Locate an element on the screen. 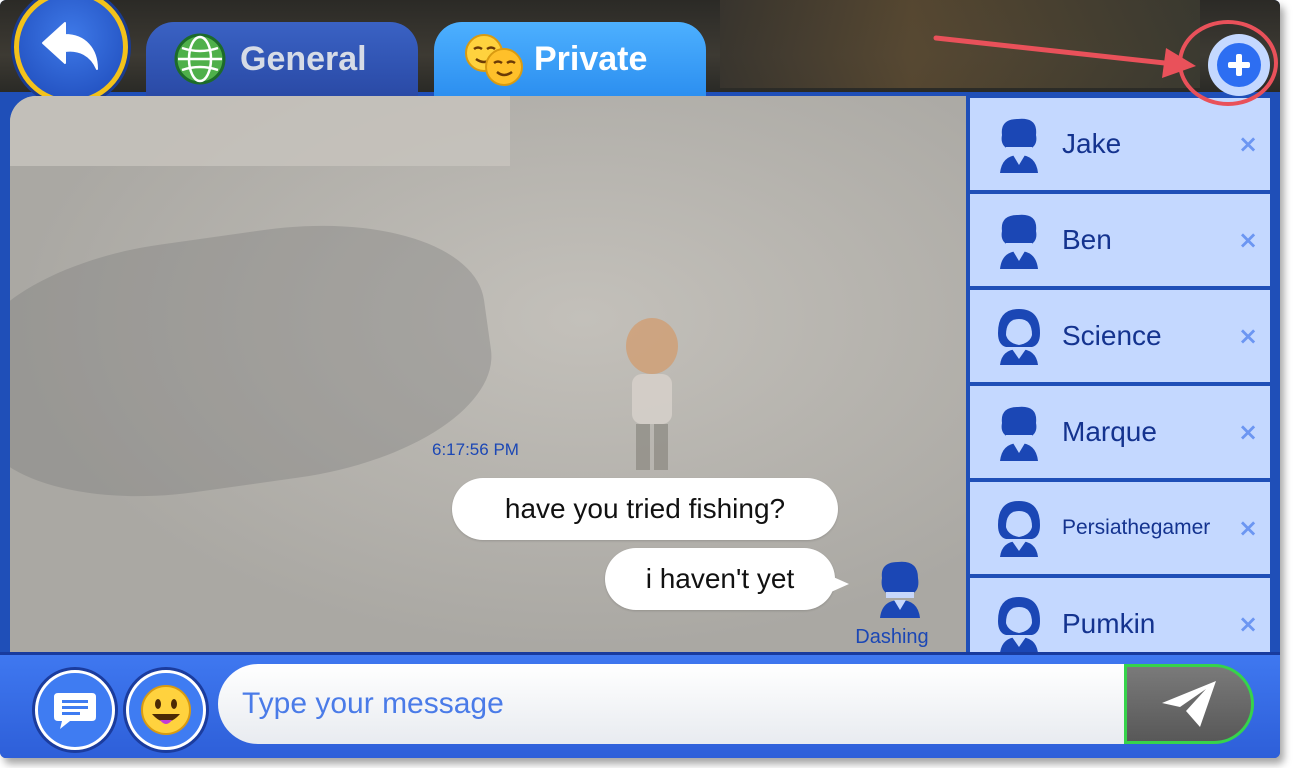 The image size is (1293, 768). globe-icon is located at coordinates (200, 59).